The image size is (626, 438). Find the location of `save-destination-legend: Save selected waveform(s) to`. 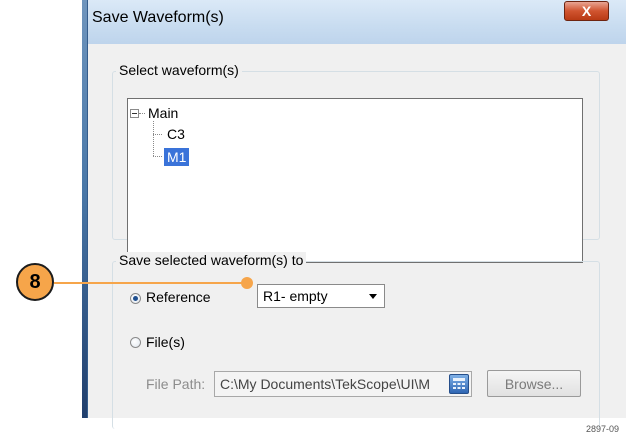

save-destination-legend: Save selected waveform(s) to is located at coordinates (211, 260).